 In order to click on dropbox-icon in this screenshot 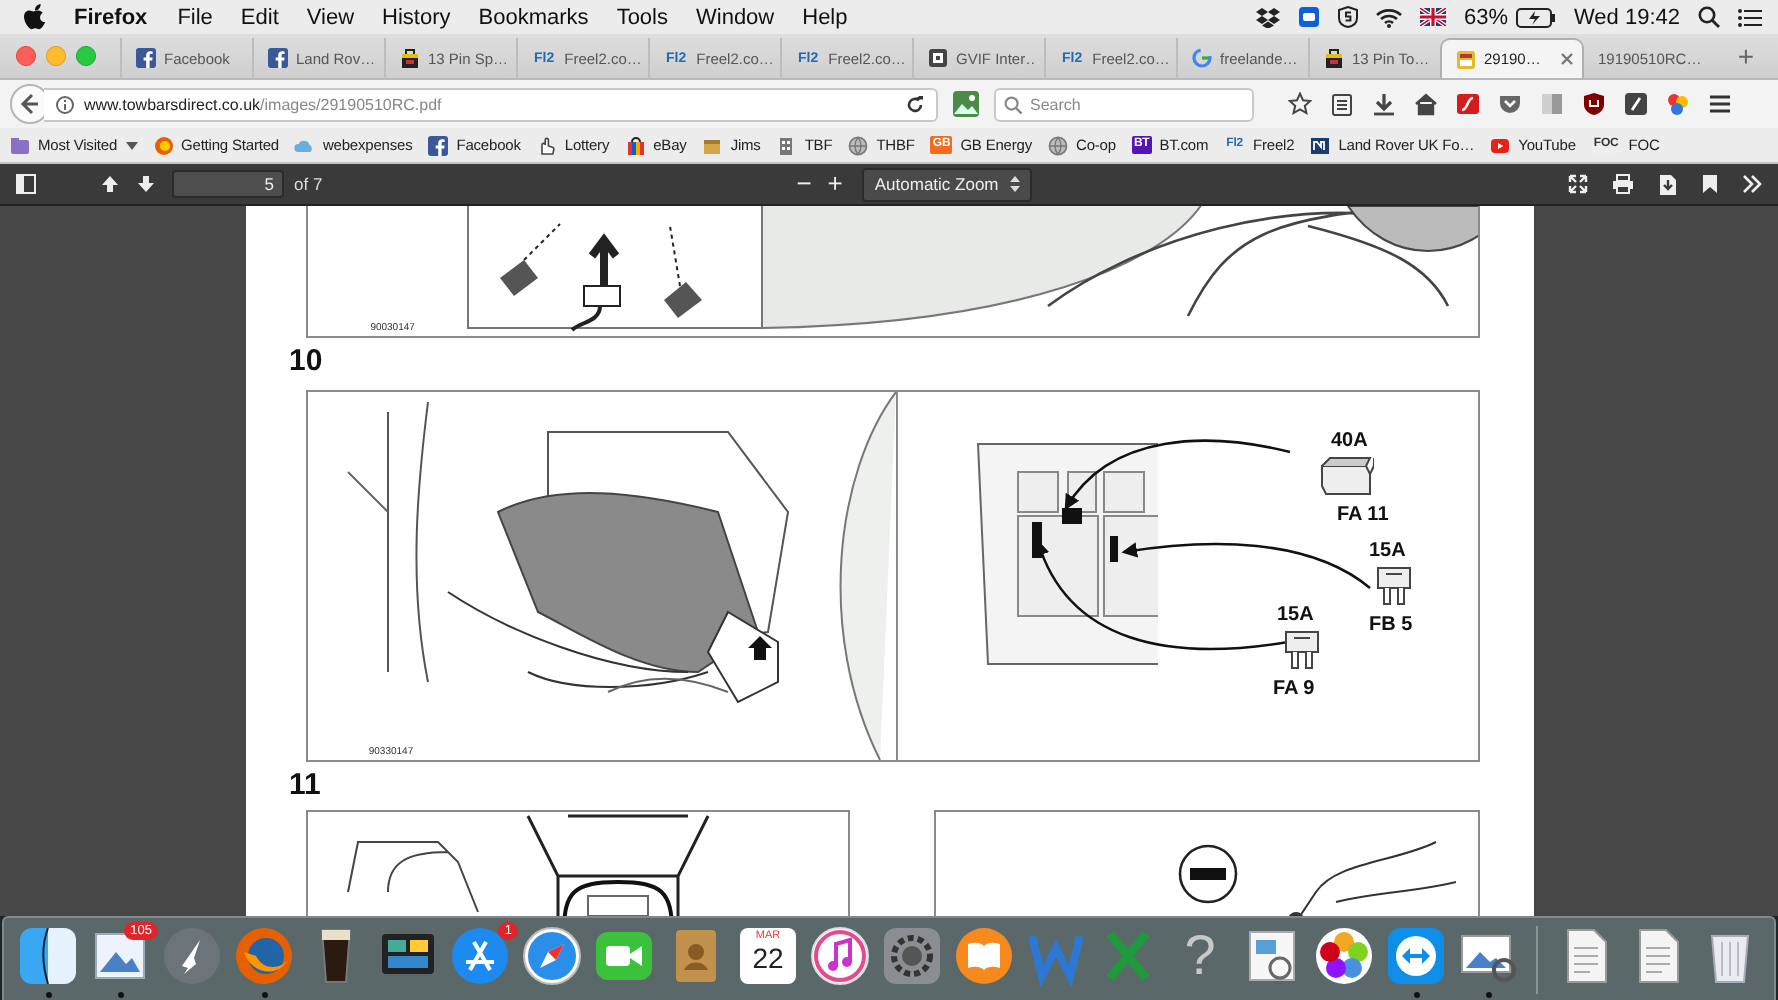, I will do `click(1267, 17)`.